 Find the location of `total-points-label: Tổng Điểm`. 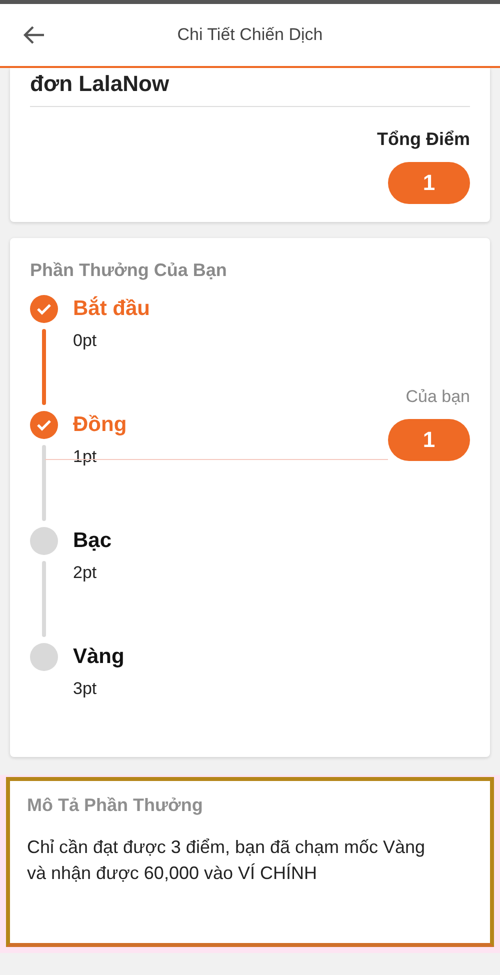

total-points-label: Tổng Điểm is located at coordinates (423, 139).